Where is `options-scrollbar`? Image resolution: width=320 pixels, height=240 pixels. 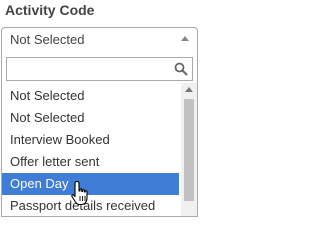 options-scrollbar is located at coordinates (189, 149).